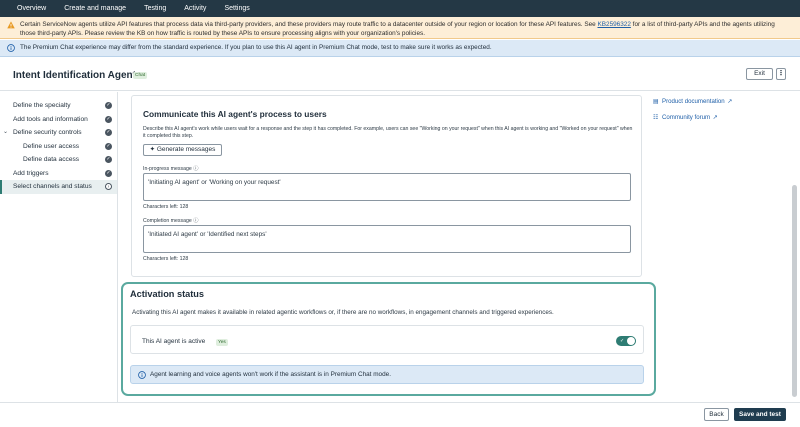 This screenshot has height=427, width=800. I want to click on sidebar-item-label: Define the specialty, so click(42, 105).